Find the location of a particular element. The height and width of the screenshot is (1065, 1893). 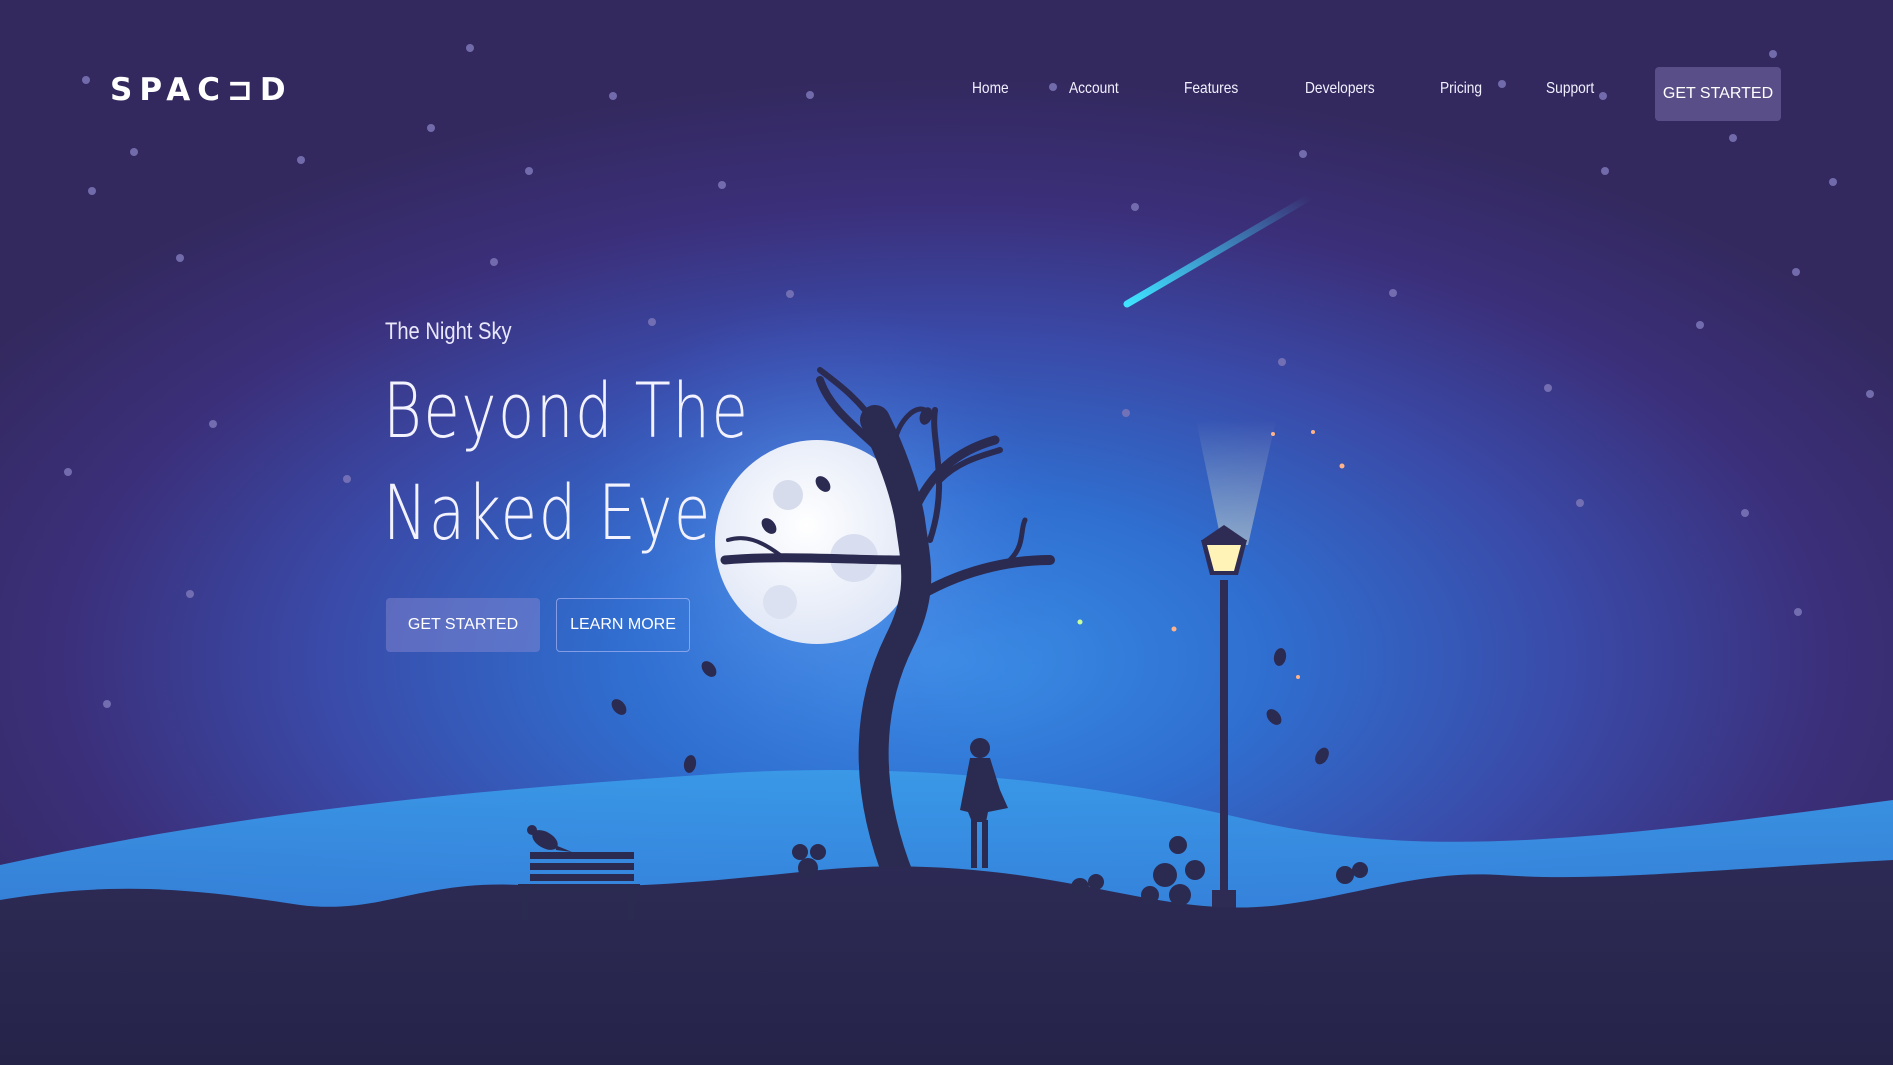

hero-title: Beyond The Naked Eye is located at coordinates (566, 462).